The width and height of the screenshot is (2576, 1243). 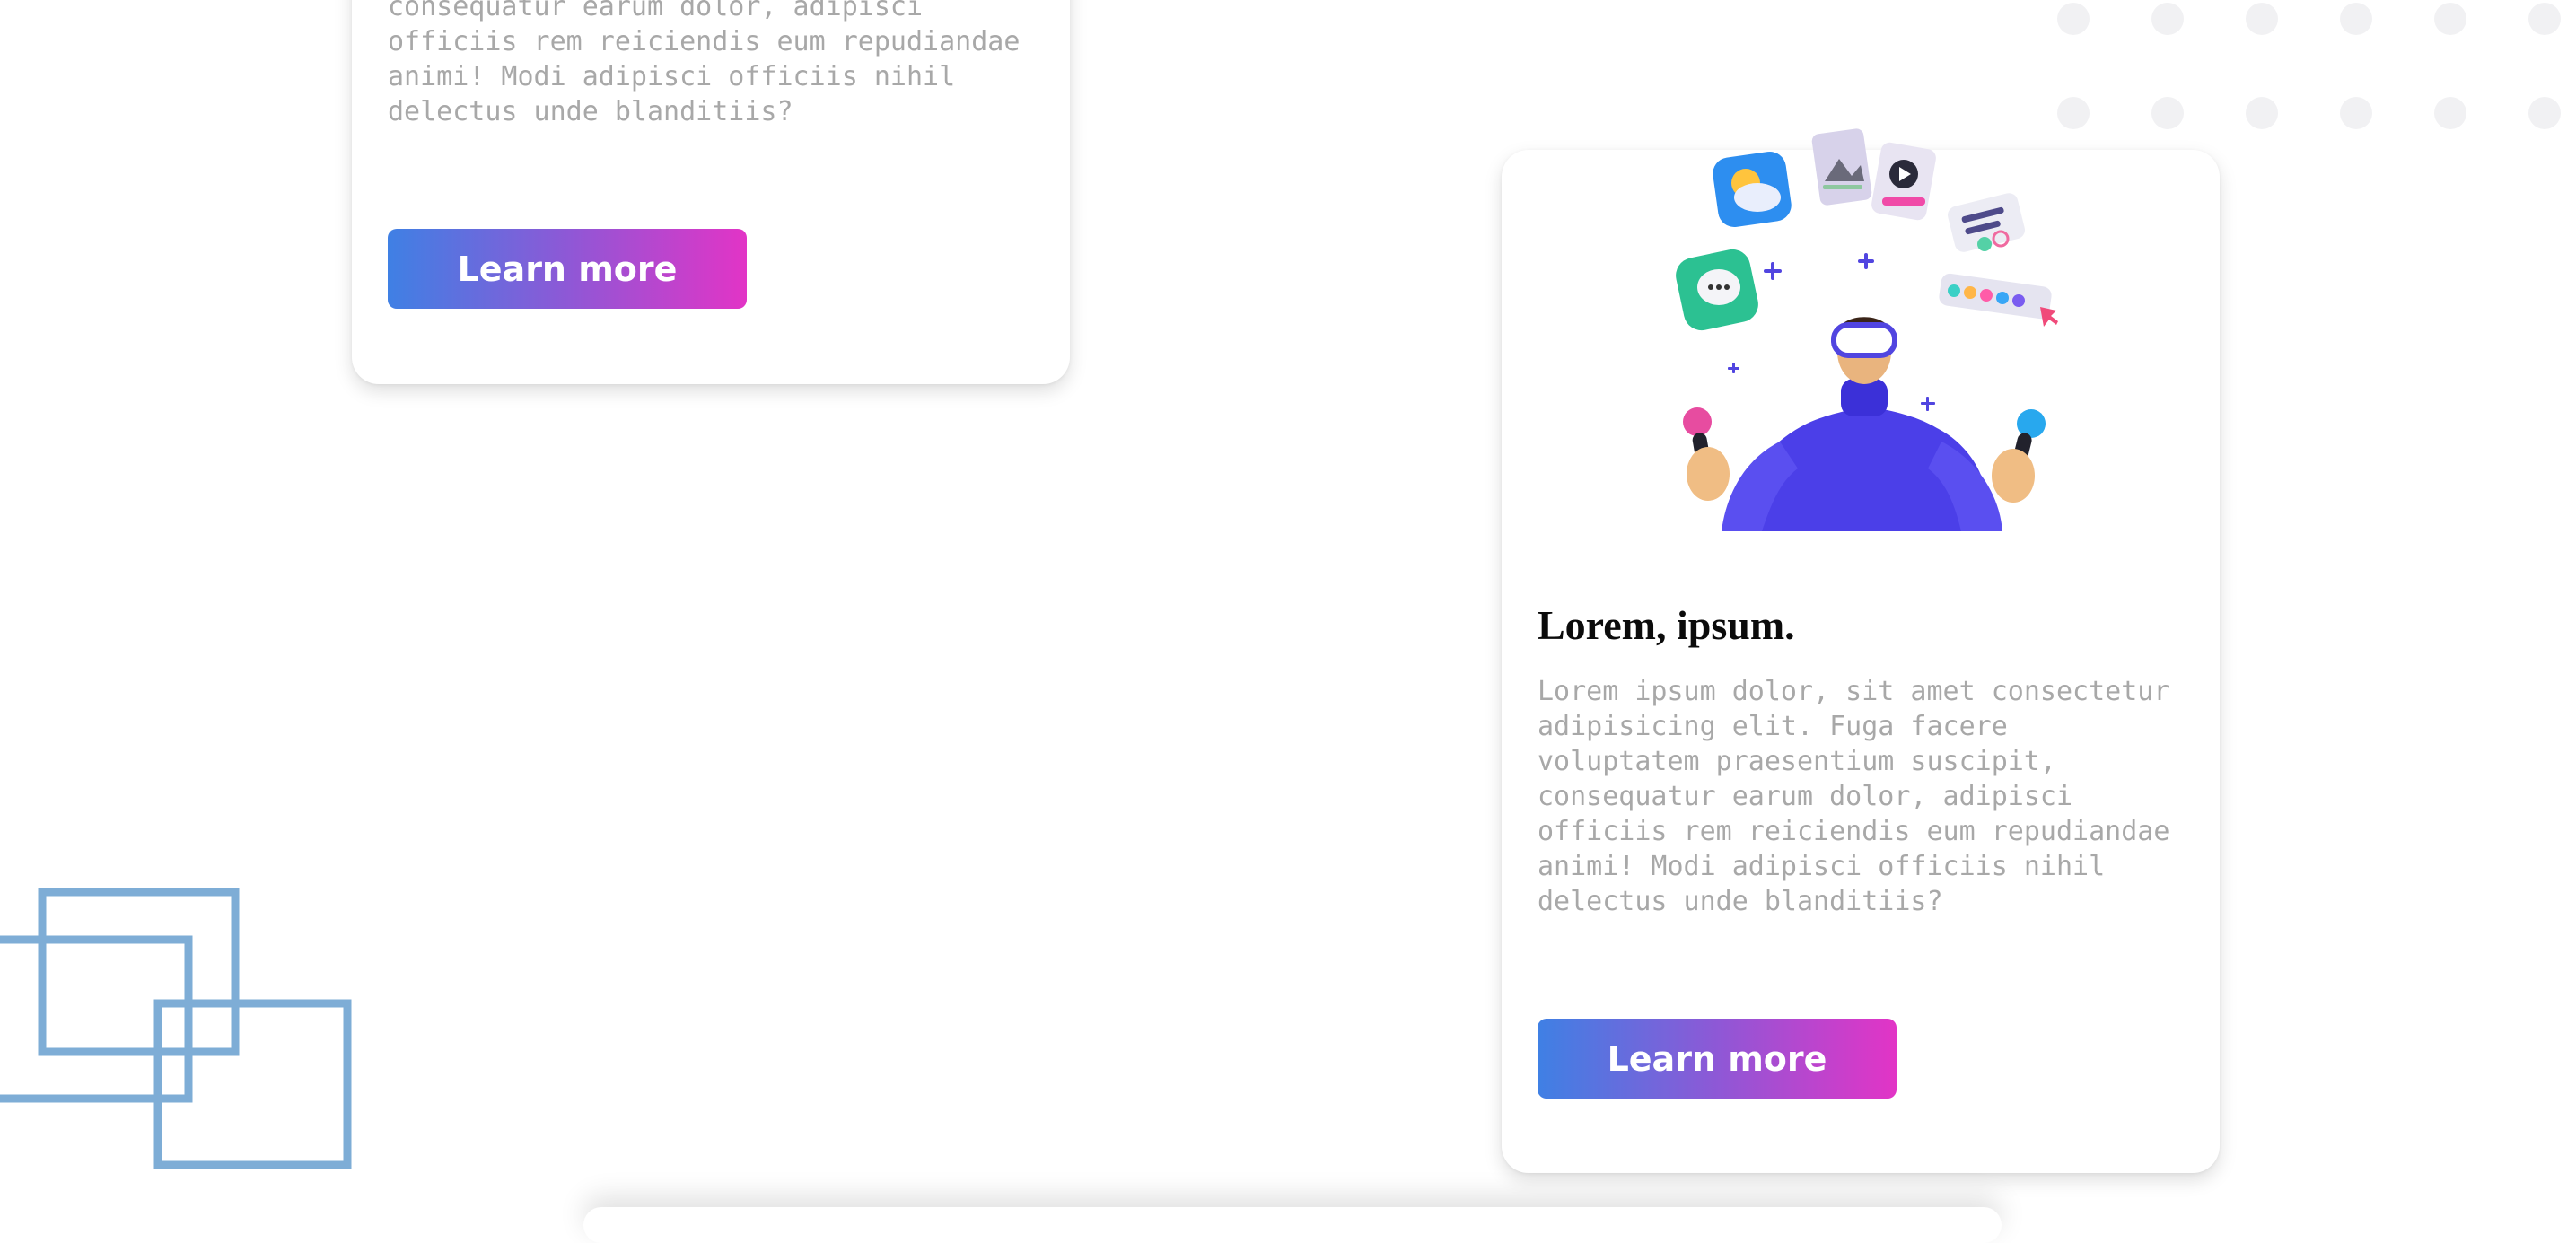 I want to click on vr-person-juggling-apps-illustration, so click(x=1867, y=329).